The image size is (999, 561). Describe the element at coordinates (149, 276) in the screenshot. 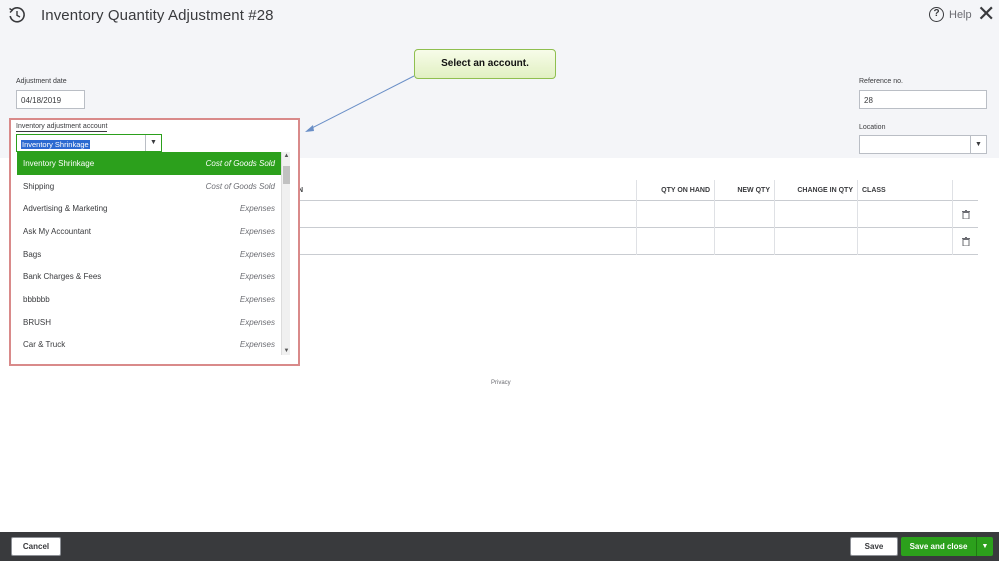

I see `dropdown-option: Bank Charges & Fees Expenses` at that location.